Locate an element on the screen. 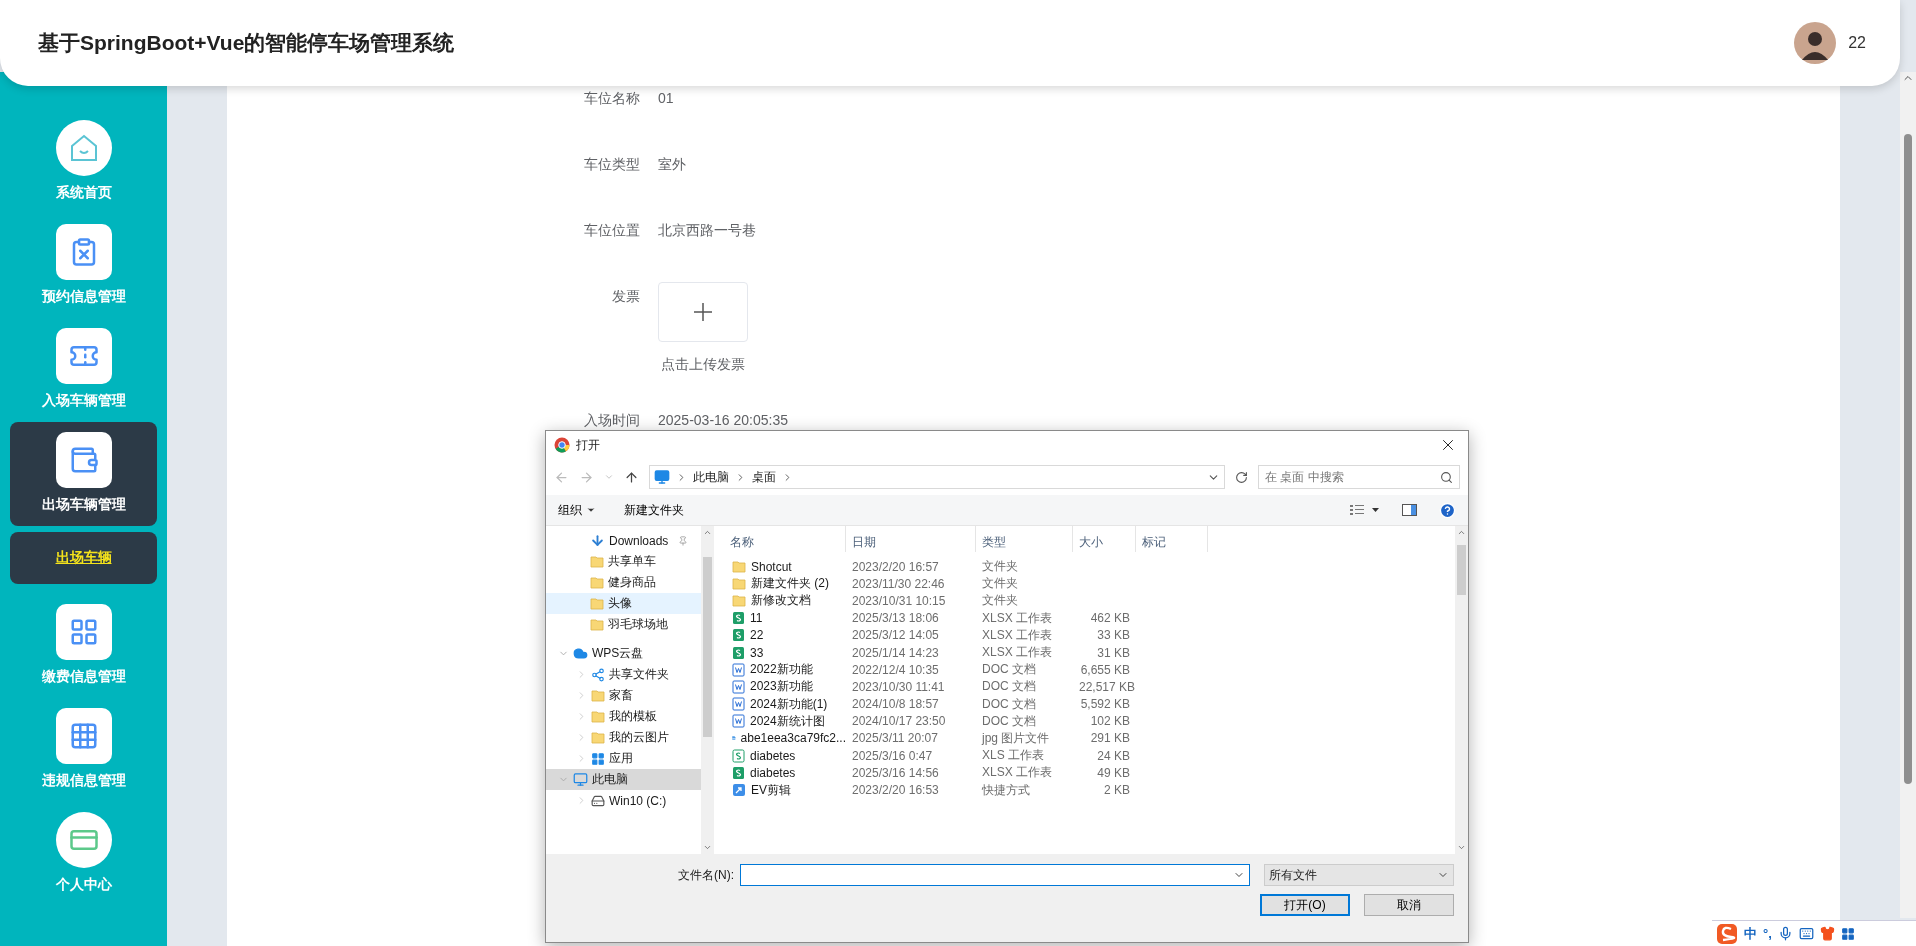 This screenshot has height=946, width=1916. column-header: 大小 is located at coordinates (1104, 539).